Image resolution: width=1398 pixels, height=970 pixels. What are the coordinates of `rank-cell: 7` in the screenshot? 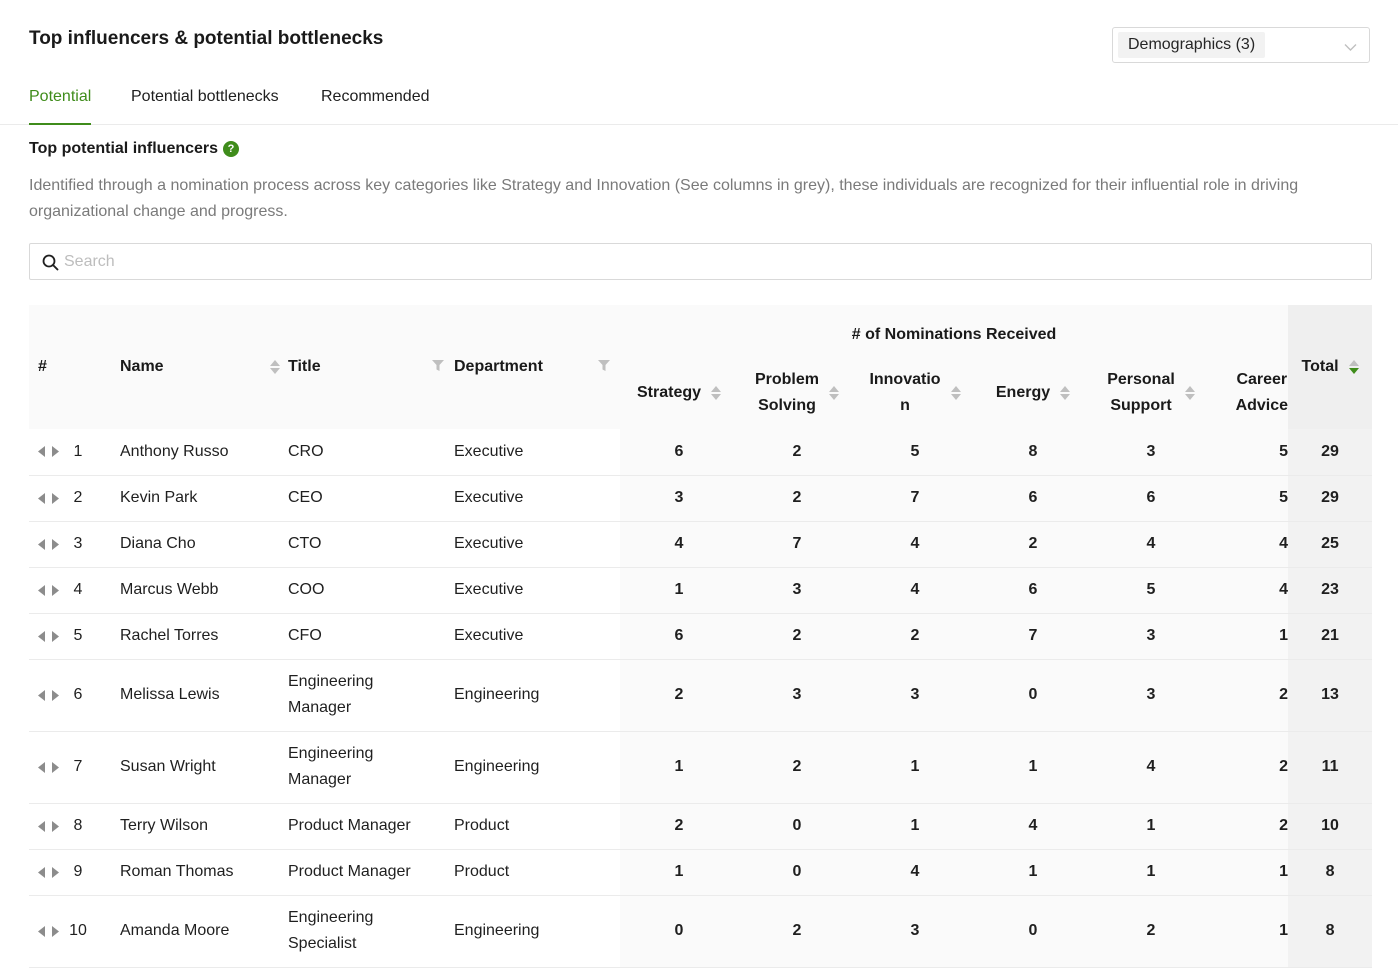 It's located at (70, 767).